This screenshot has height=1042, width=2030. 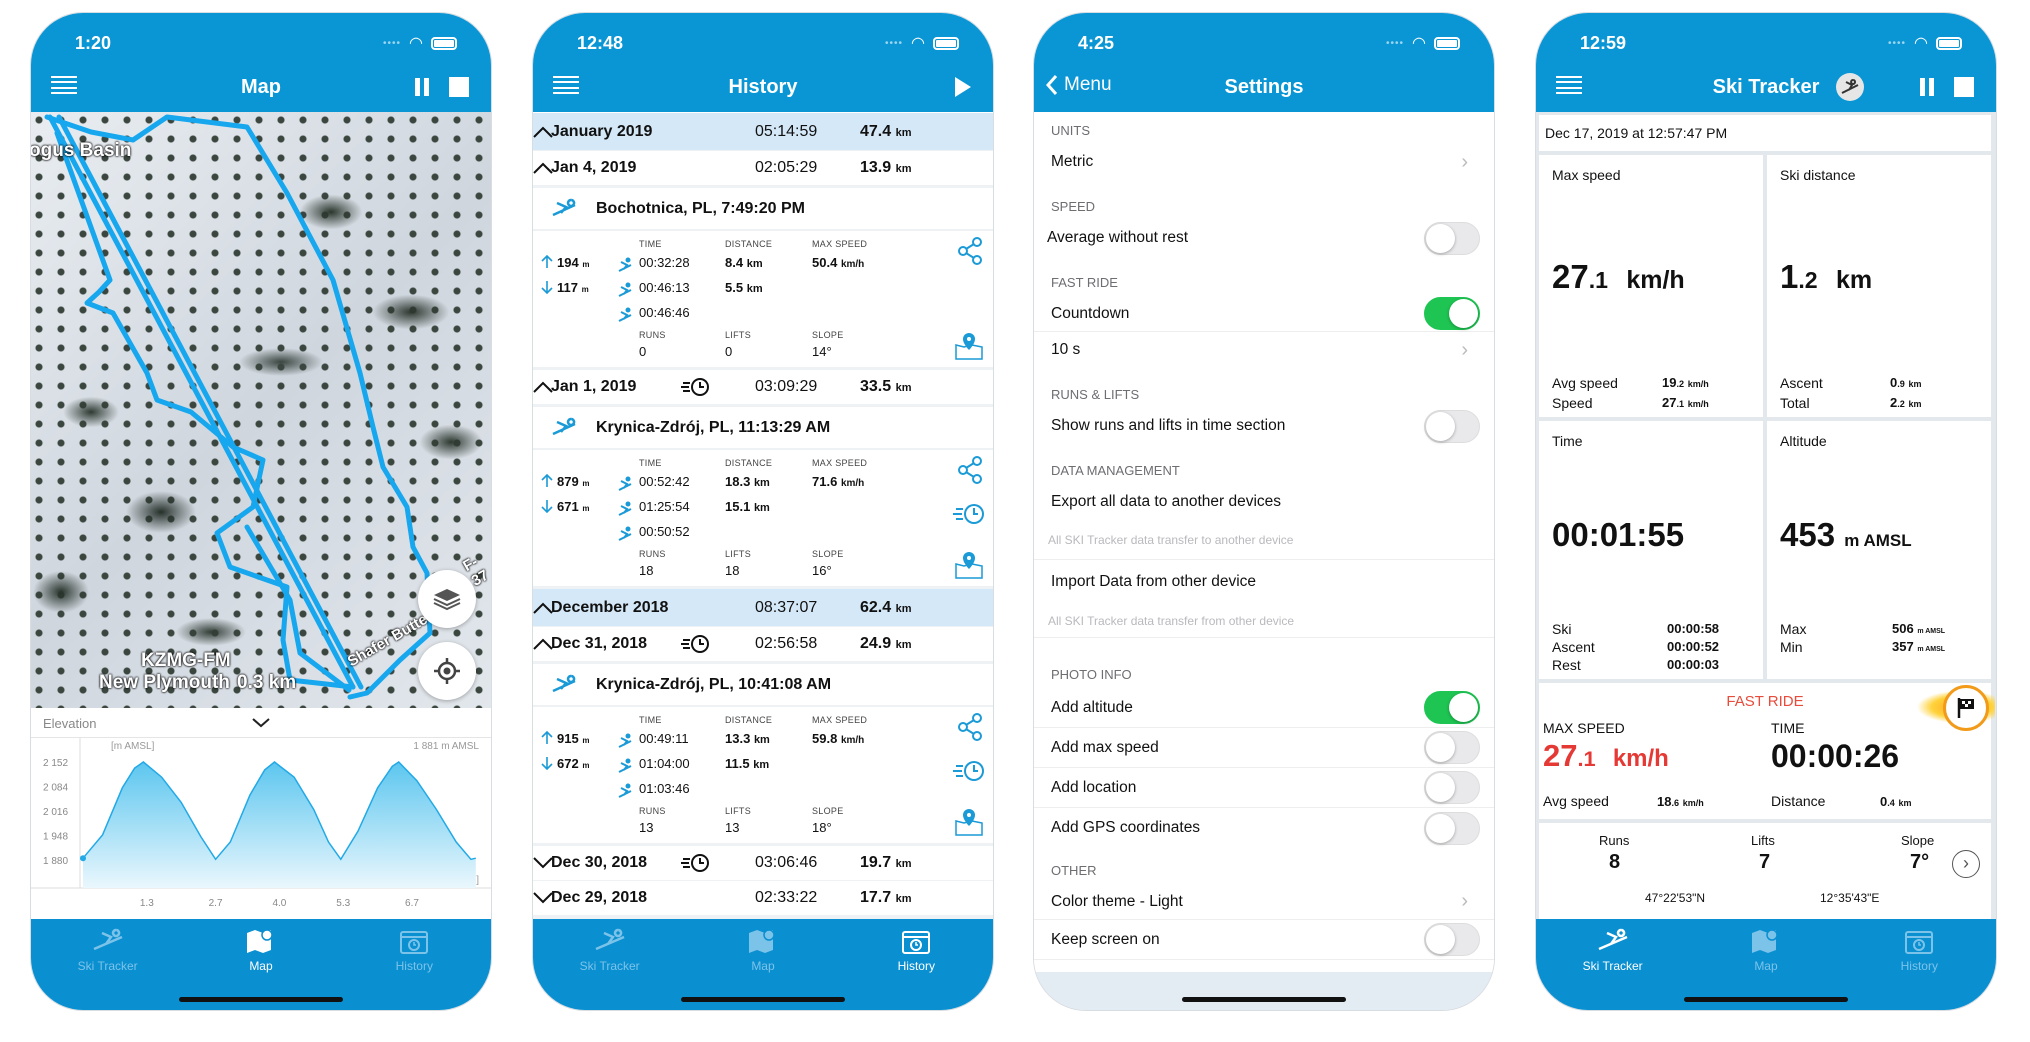 I want to click on distance-value: 33.5, so click(x=876, y=386).